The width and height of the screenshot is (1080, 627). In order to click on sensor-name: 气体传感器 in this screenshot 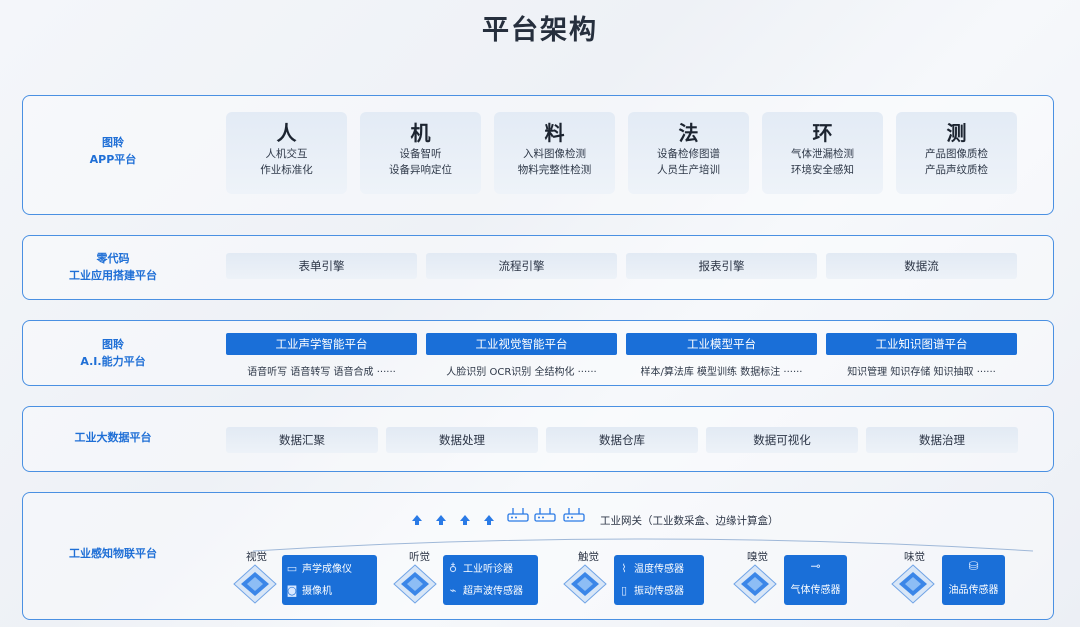, I will do `click(815, 590)`.